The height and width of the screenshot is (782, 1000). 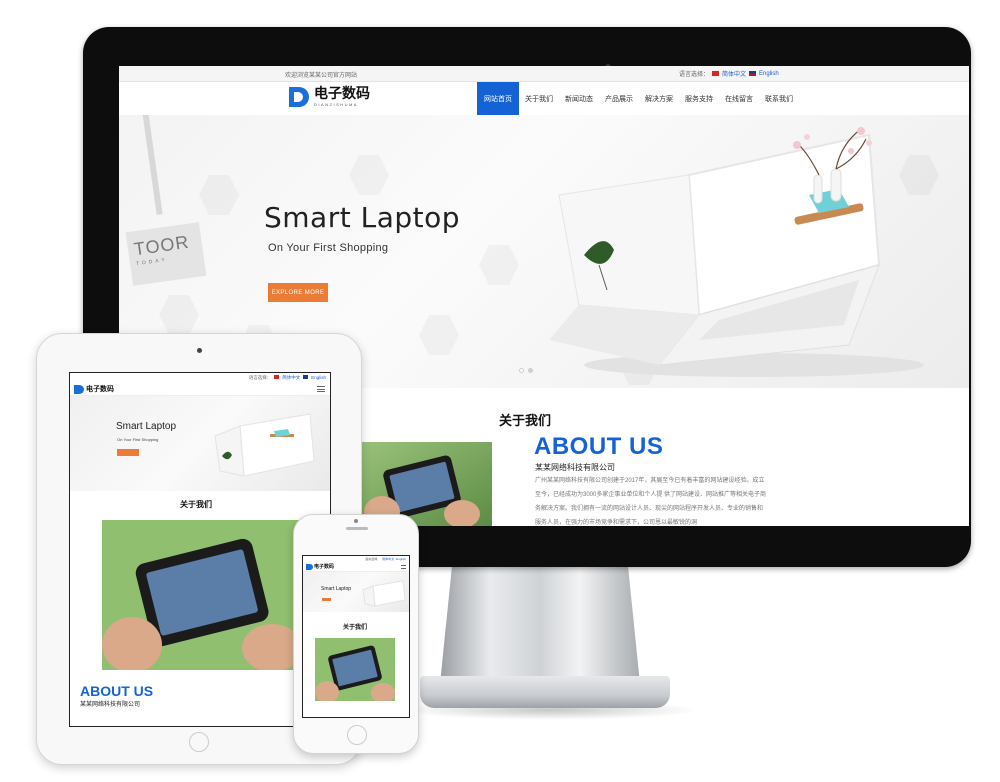 I want to click on phone-lang-cn: 简体中文, so click(x=388, y=559).